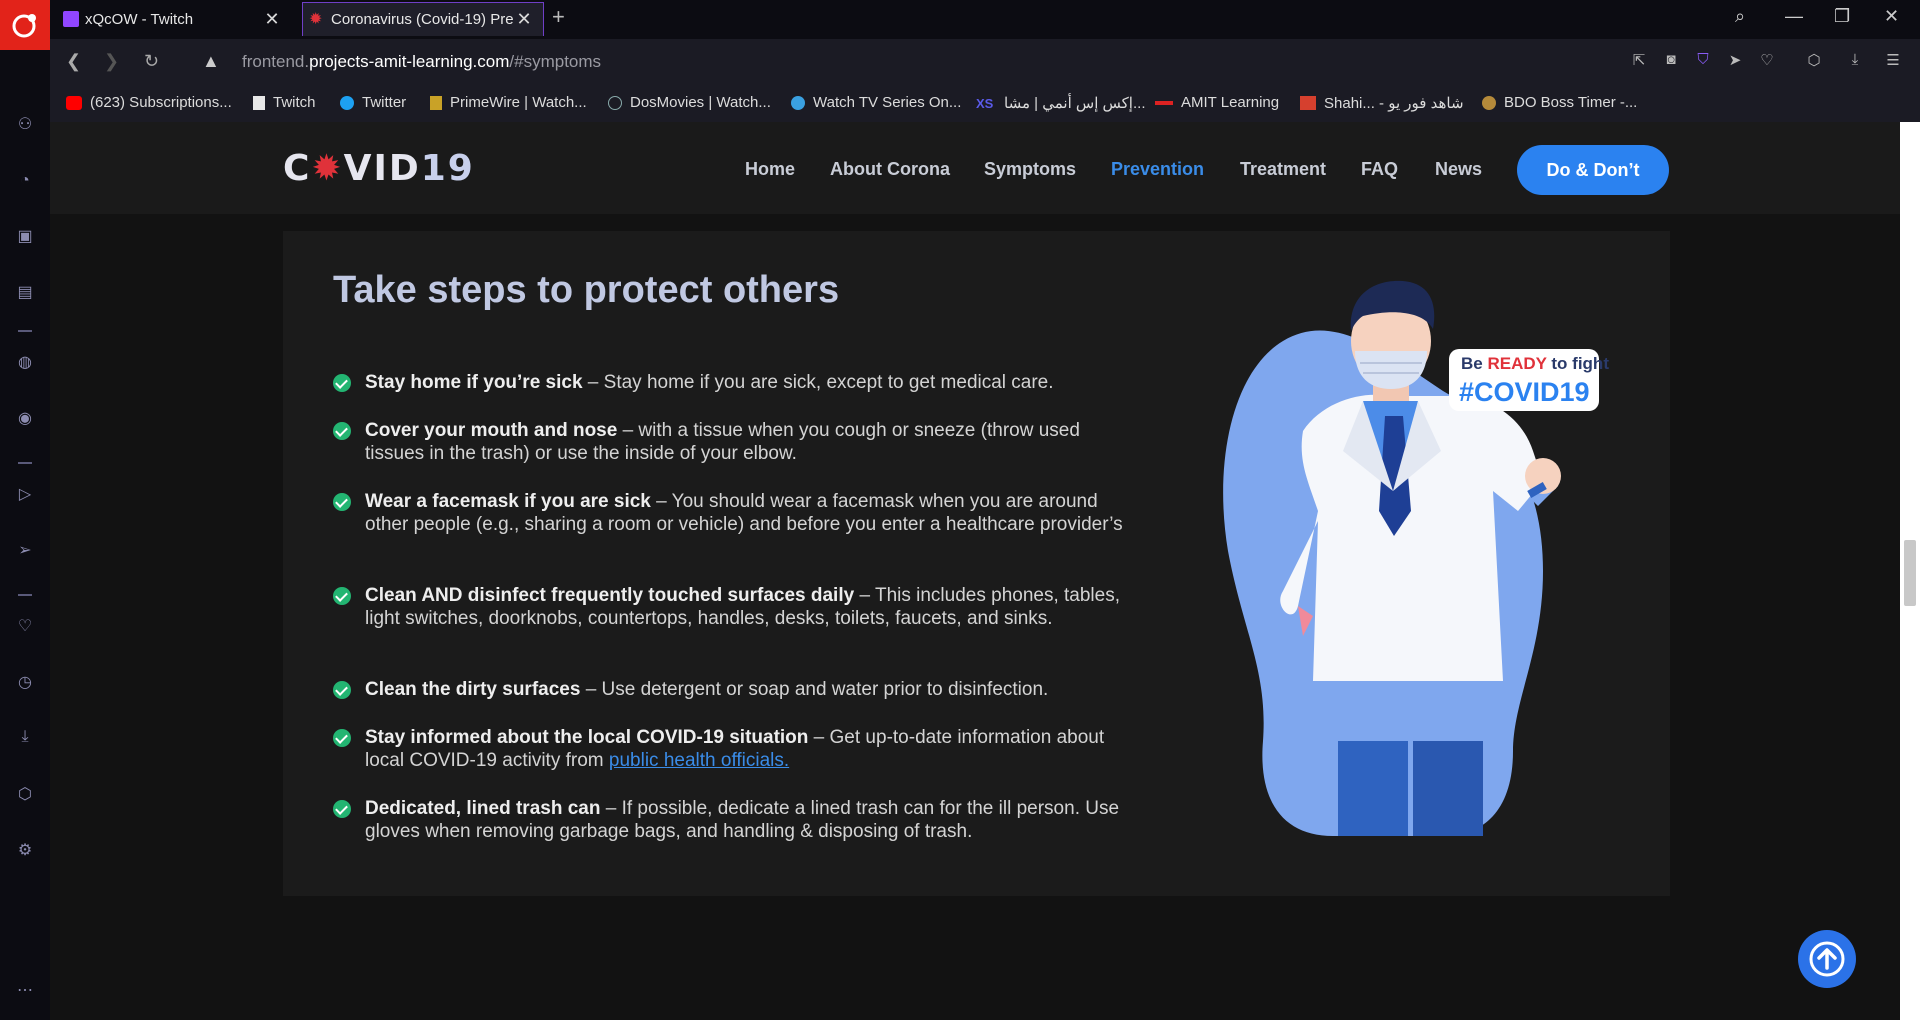  Describe the element at coordinates (1030, 169) in the screenshot. I see `nav-symptoms: Symptoms` at that location.